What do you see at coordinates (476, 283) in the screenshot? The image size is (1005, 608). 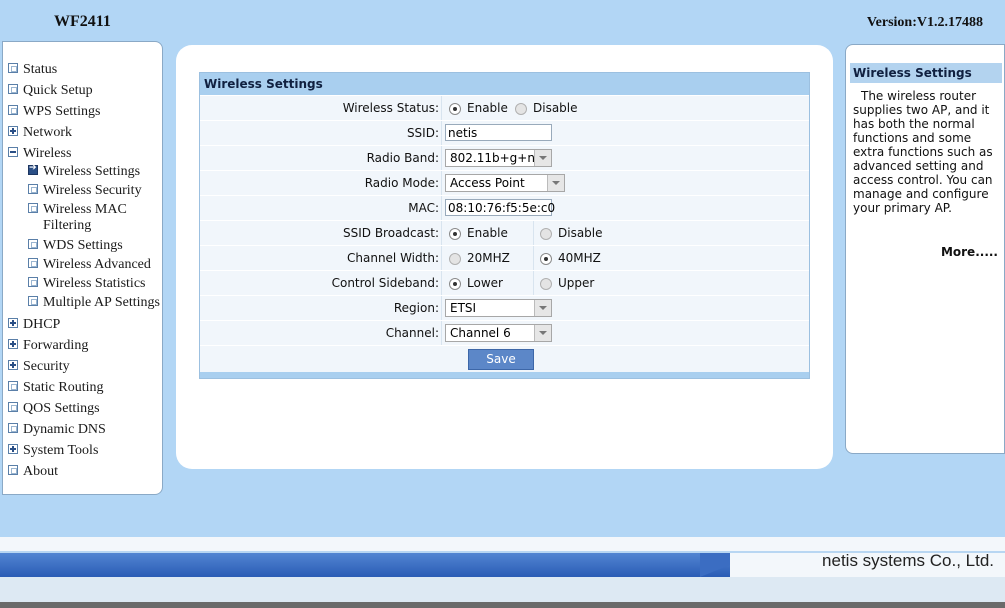 I see `control-sideband-lower: Lower` at bounding box center [476, 283].